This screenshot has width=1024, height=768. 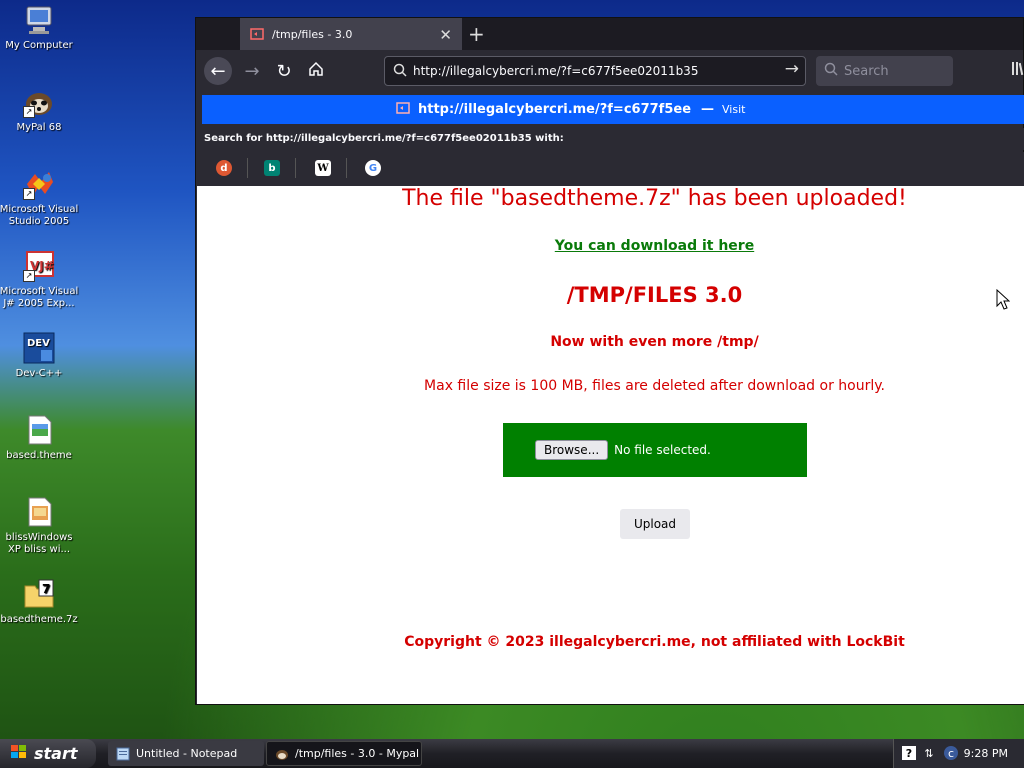 I want to click on start-label: start, so click(x=56, y=753).